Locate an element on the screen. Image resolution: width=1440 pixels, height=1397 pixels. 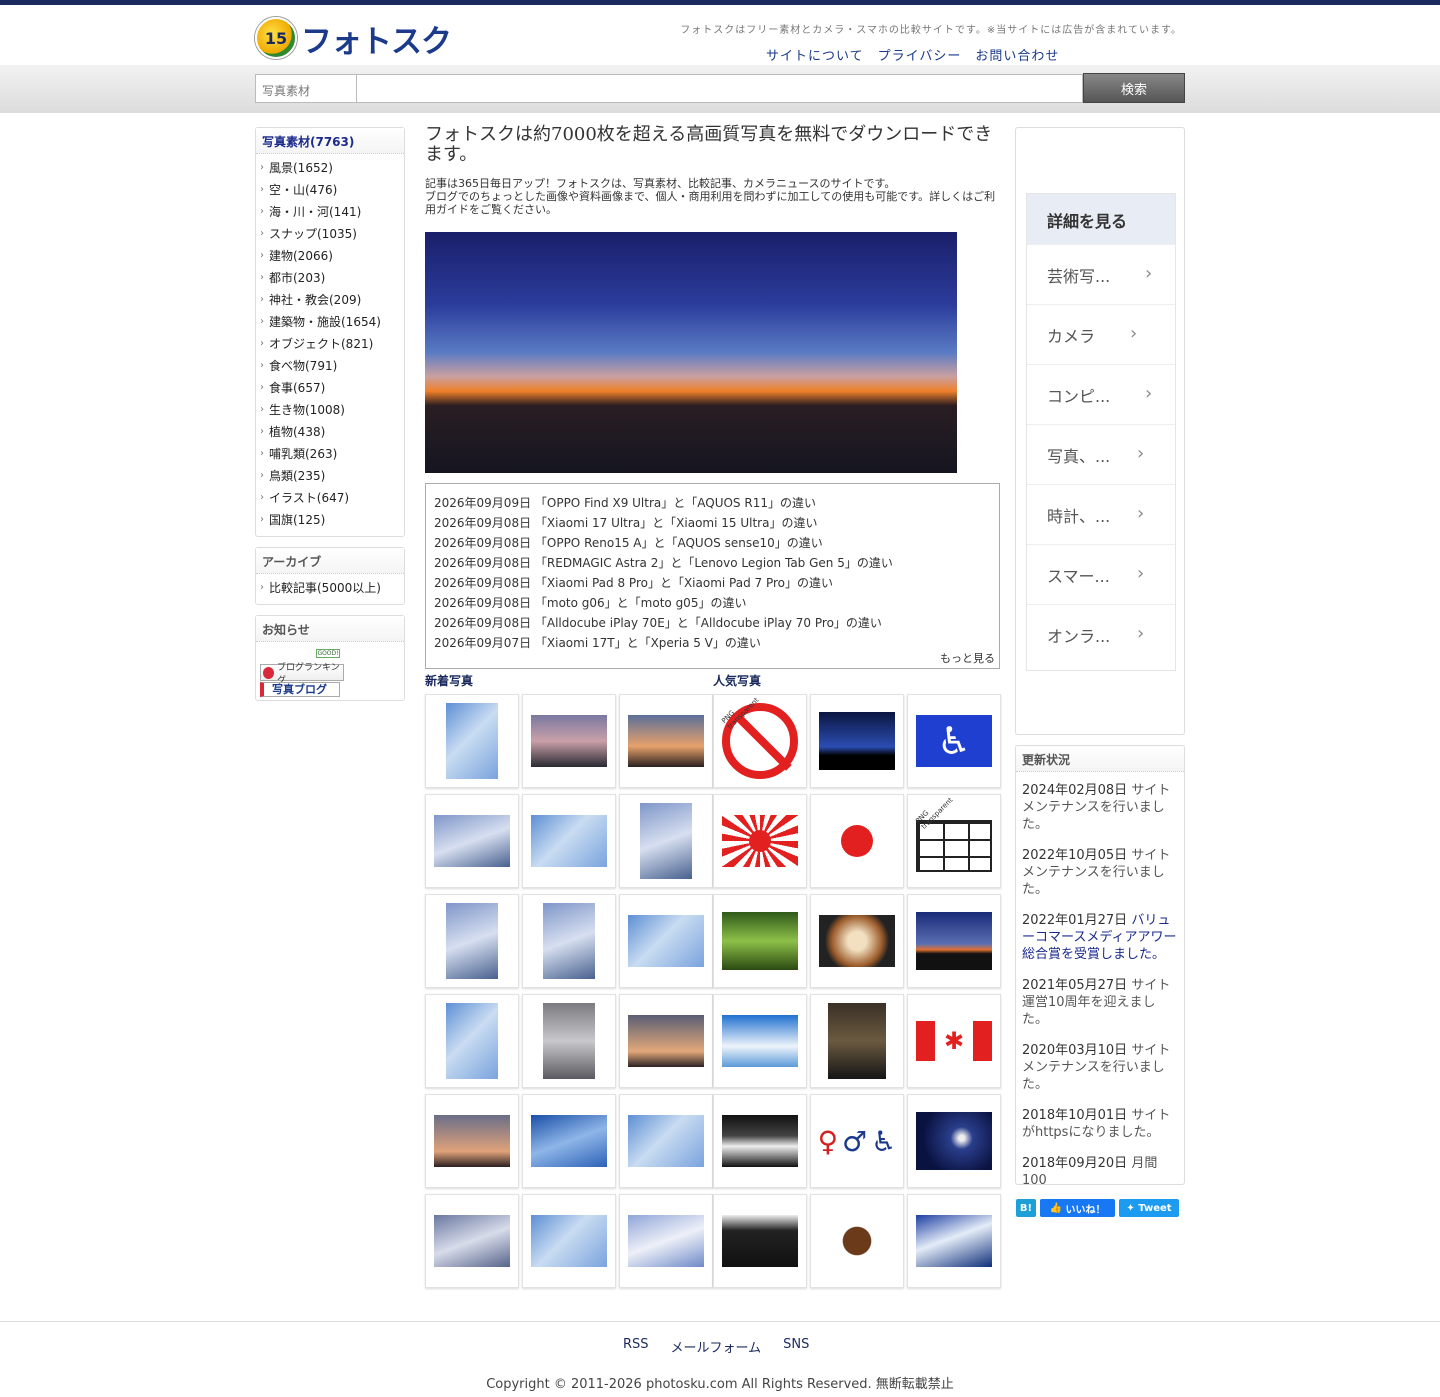
ad-head: 詳細を見る is located at coordinates (1101, 219).